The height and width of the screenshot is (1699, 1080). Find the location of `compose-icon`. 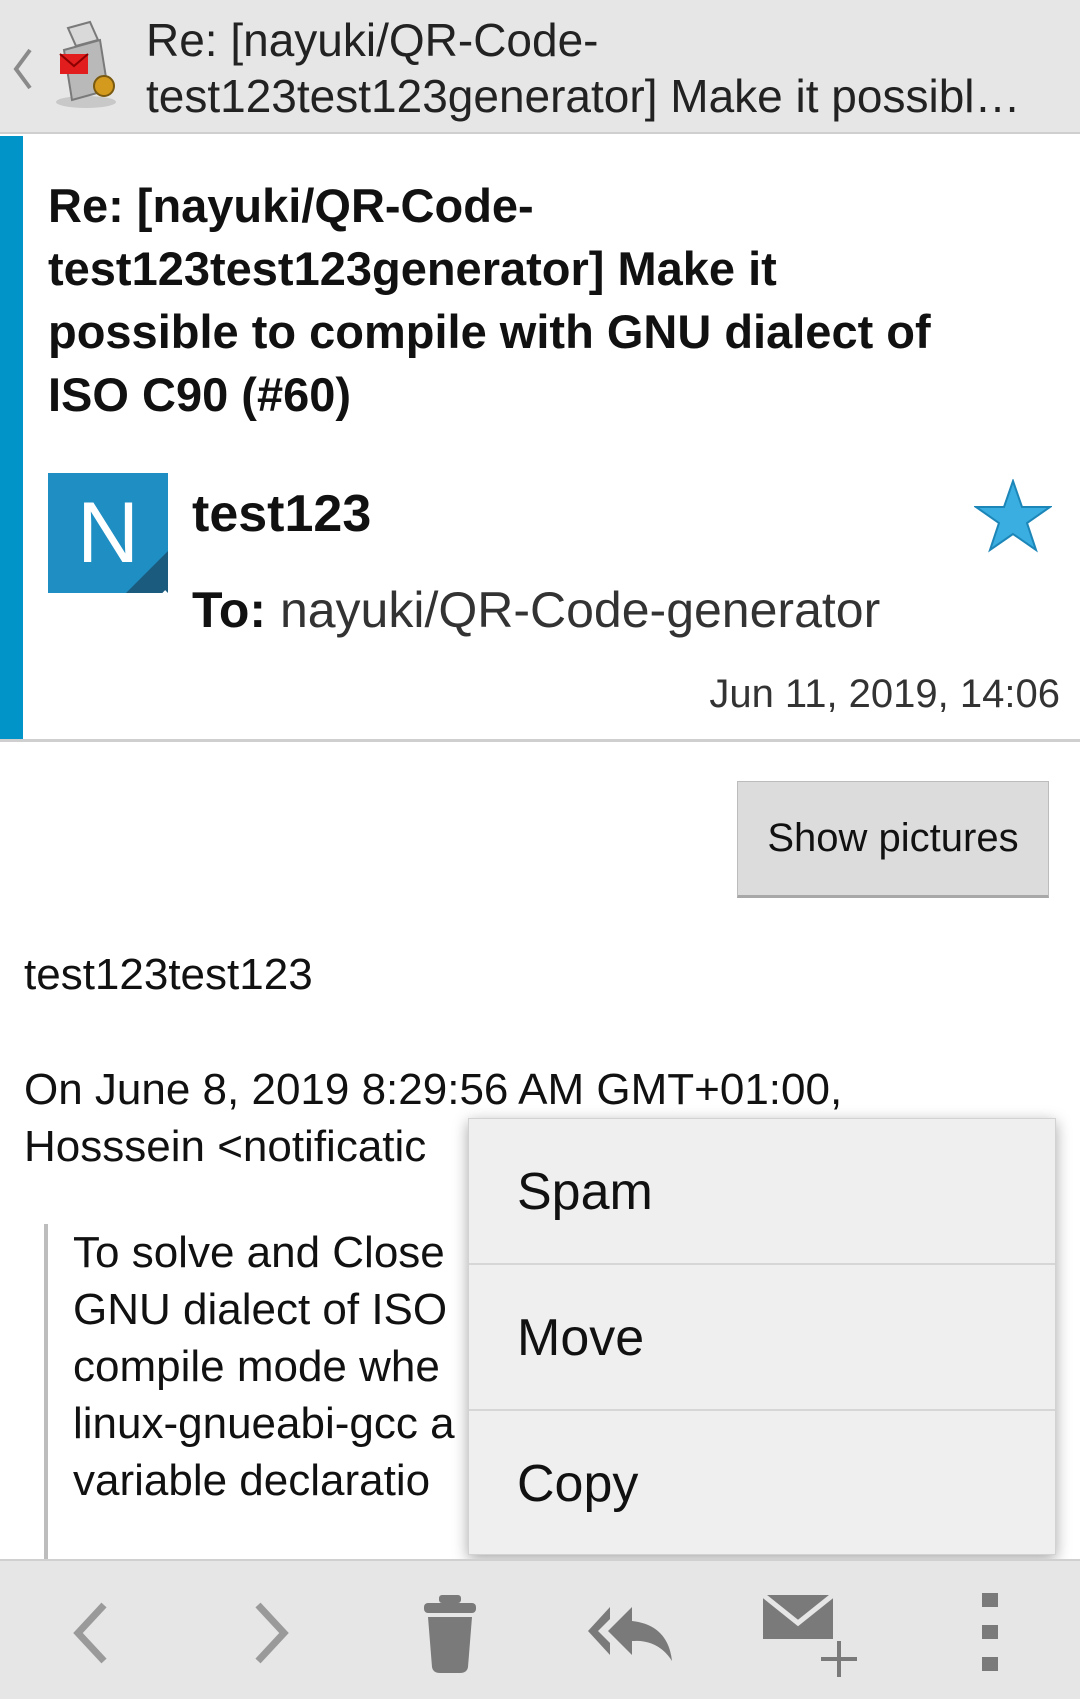

compose-icon is located at coordinates (809, 1635).